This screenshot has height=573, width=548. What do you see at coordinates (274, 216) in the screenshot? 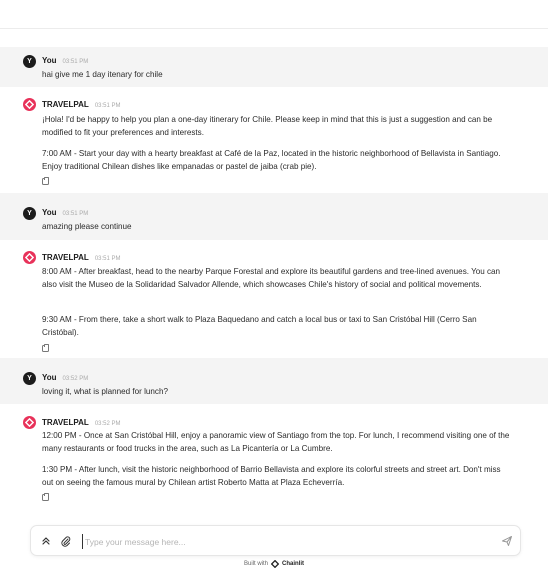
I see `user-message: Y You 03:51 PM amazing please continue` at bounding box center [274, 216].